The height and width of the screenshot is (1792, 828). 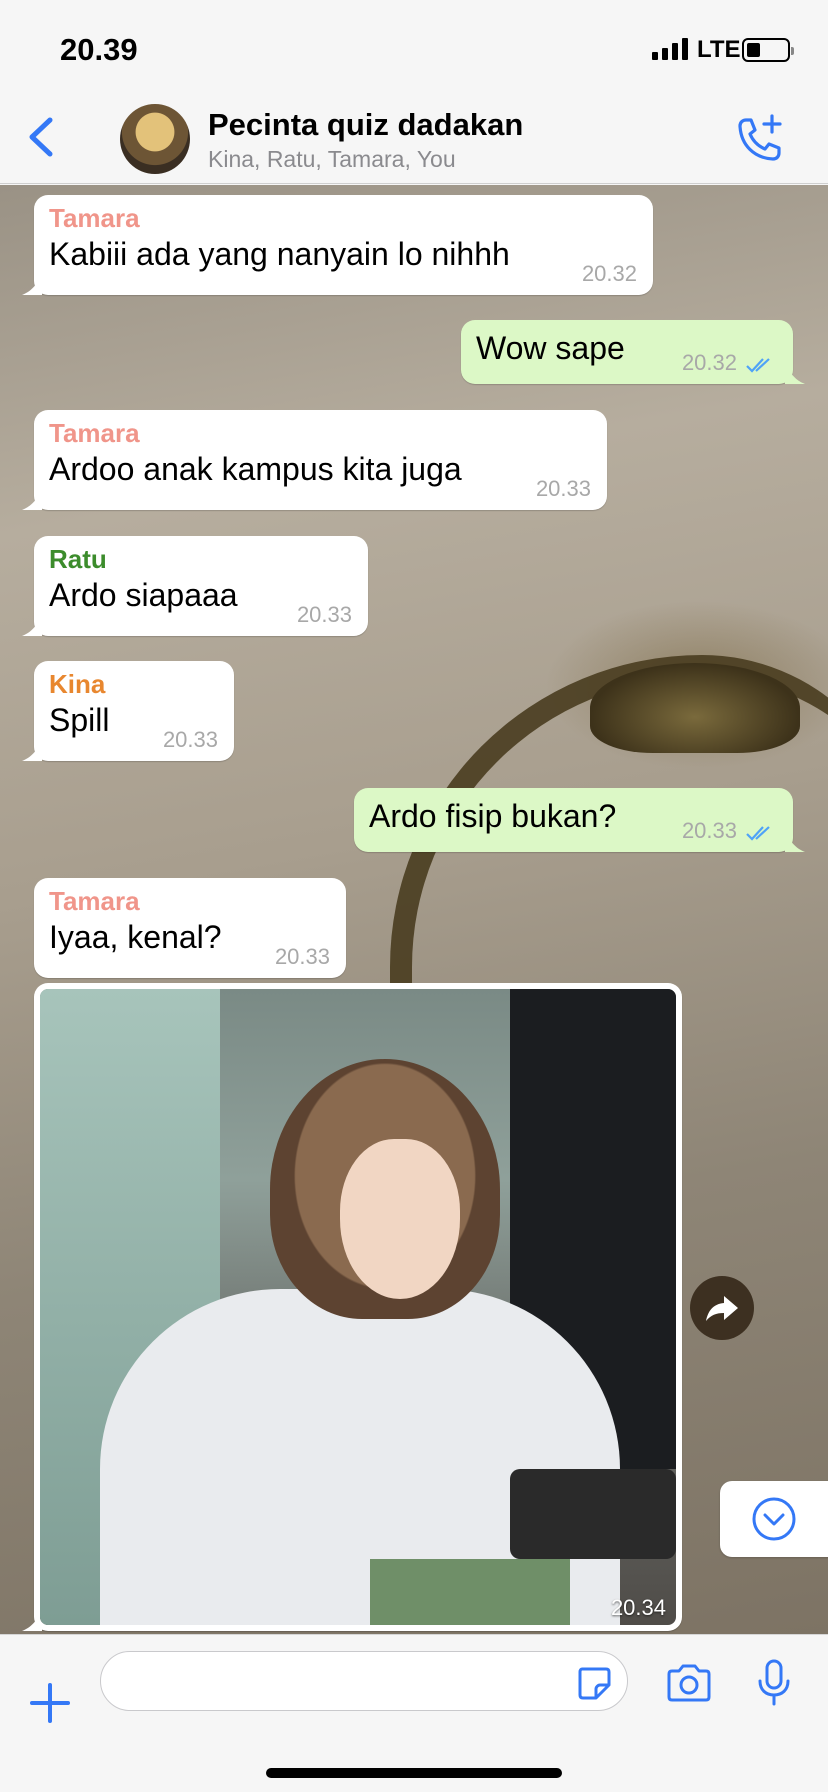 What do you see at coordinates (638, 1607) in the screenshot?
I see `message-time: 20.34` at bounding box center [638, 1607].